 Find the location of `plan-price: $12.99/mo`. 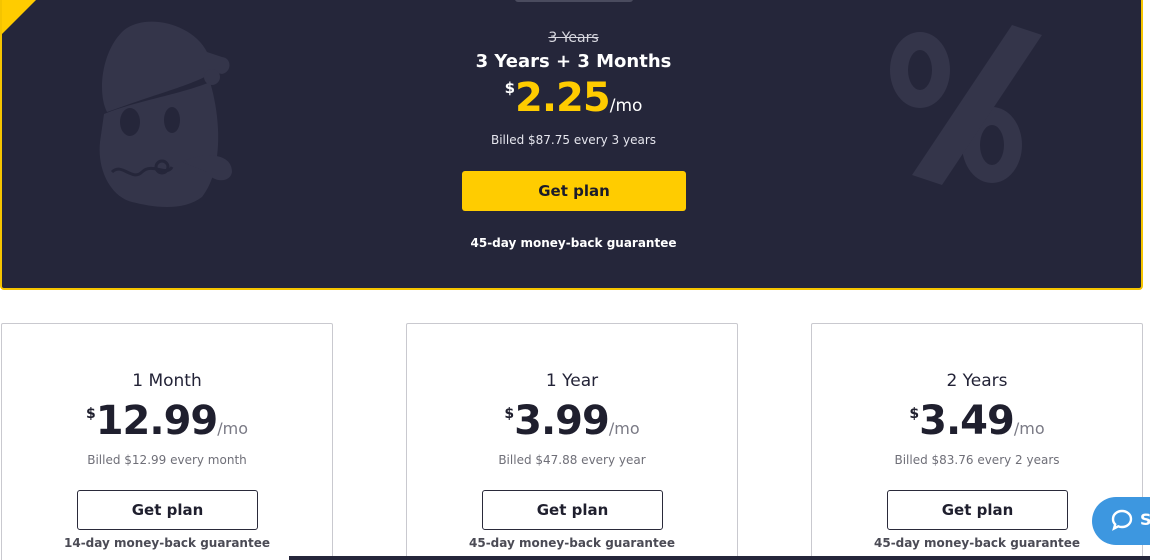

plan-price: $12.99/mo is located at coordinates (167, 421).